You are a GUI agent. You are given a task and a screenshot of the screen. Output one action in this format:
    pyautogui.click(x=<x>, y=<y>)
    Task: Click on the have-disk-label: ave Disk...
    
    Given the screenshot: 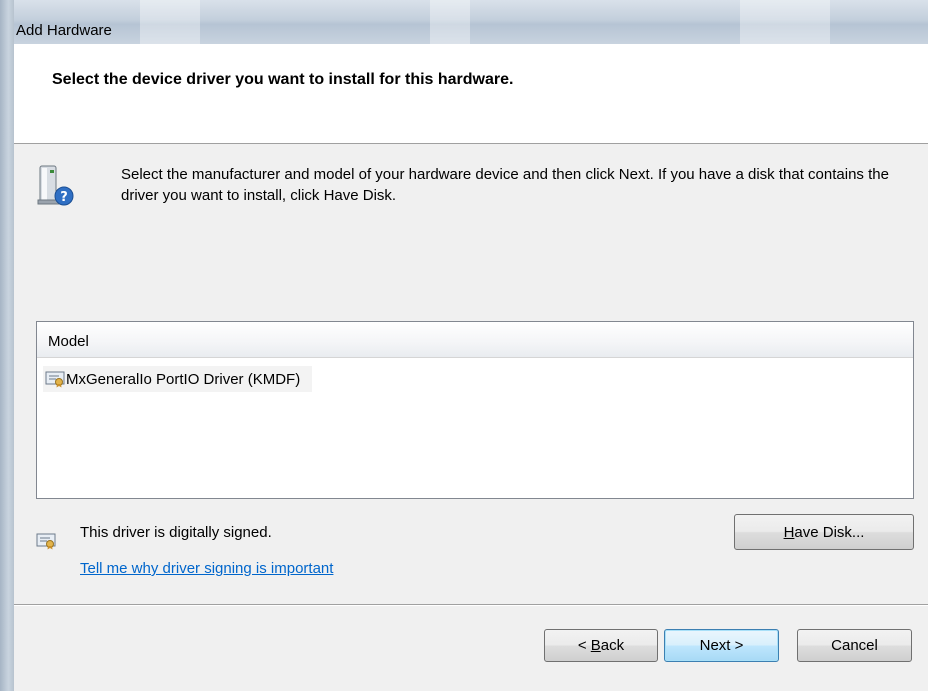 What is the action you would take?
    pyautogui.click(x=829, y=532)
    